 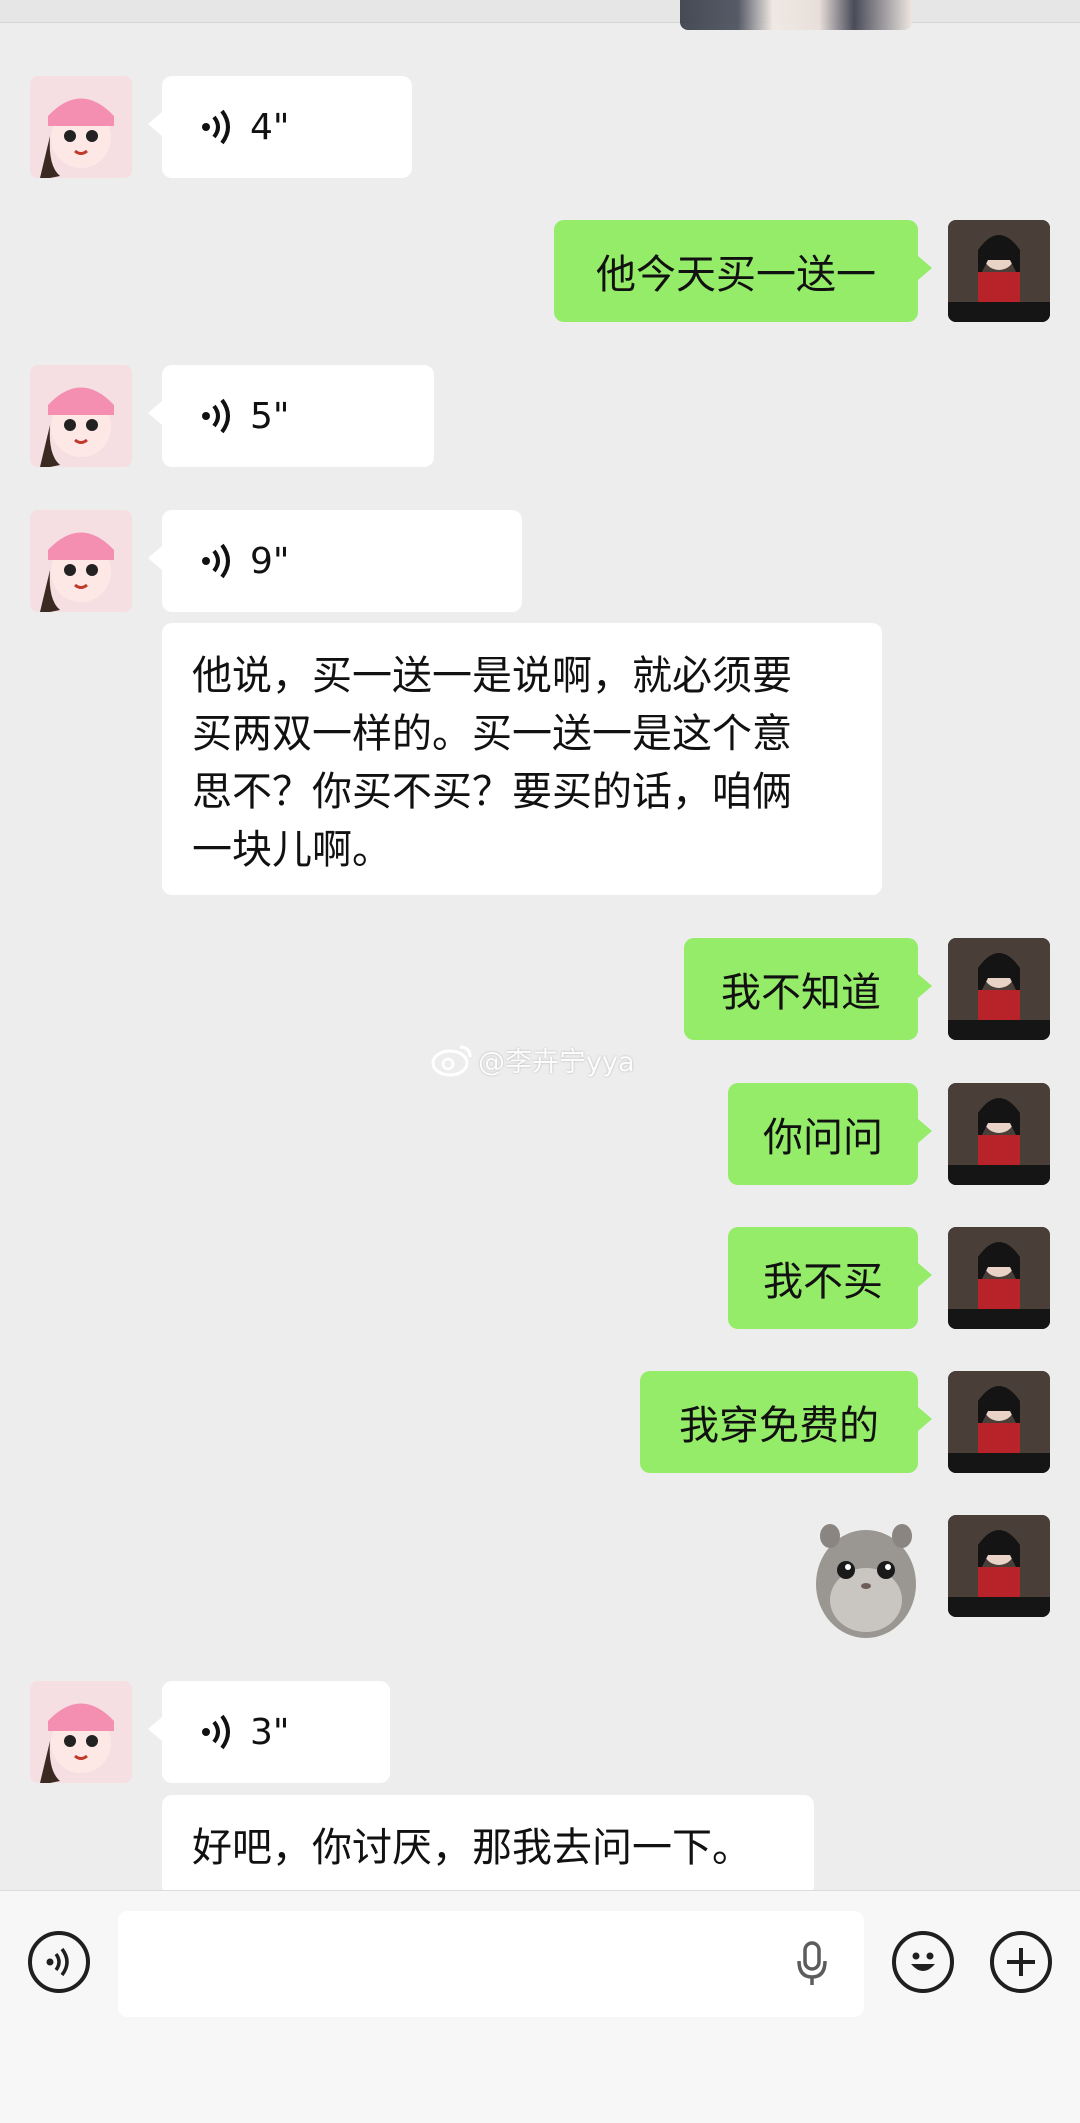 What do you see at coordinates (270, 561) in the screenshot?
I see `voice-duration: 9"` at bounding box center [270, 561].